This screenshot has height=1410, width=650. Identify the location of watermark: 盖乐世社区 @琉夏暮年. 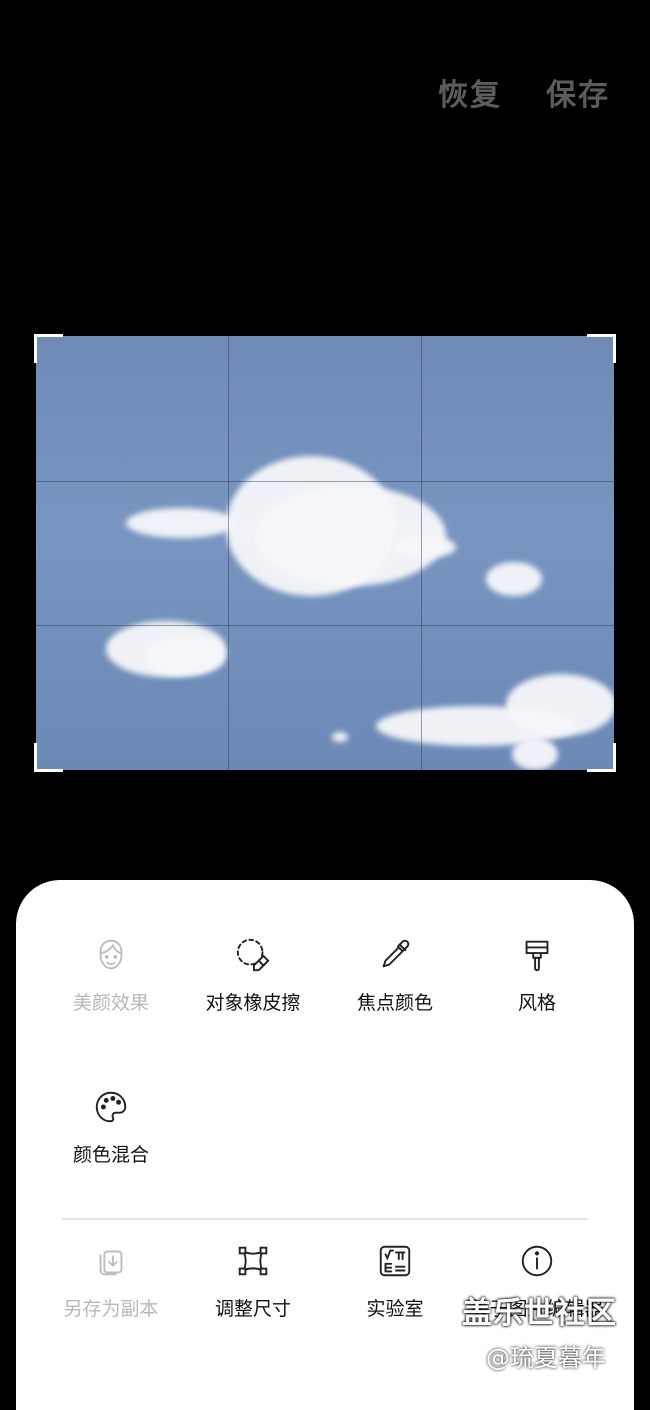
(556, 1330).